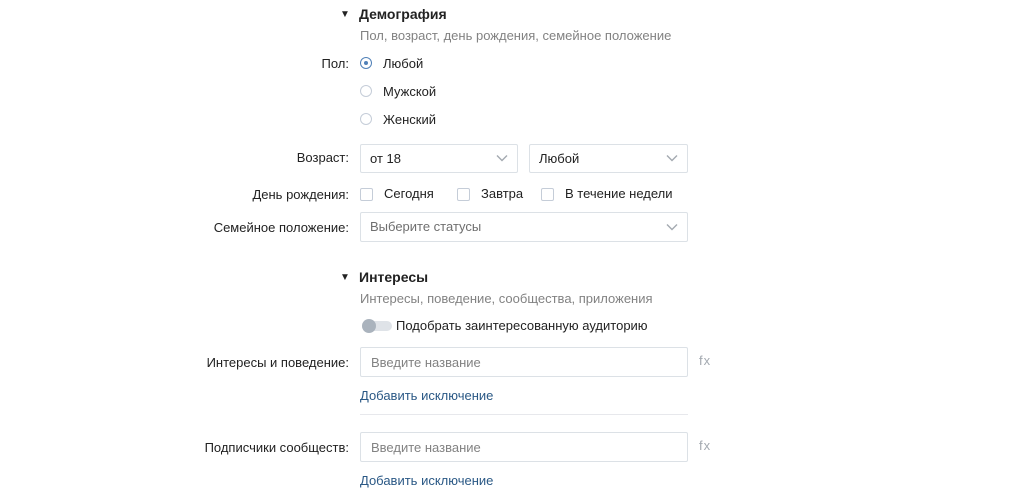  I want to click on age-label: Возраст:, so click(322, 157).